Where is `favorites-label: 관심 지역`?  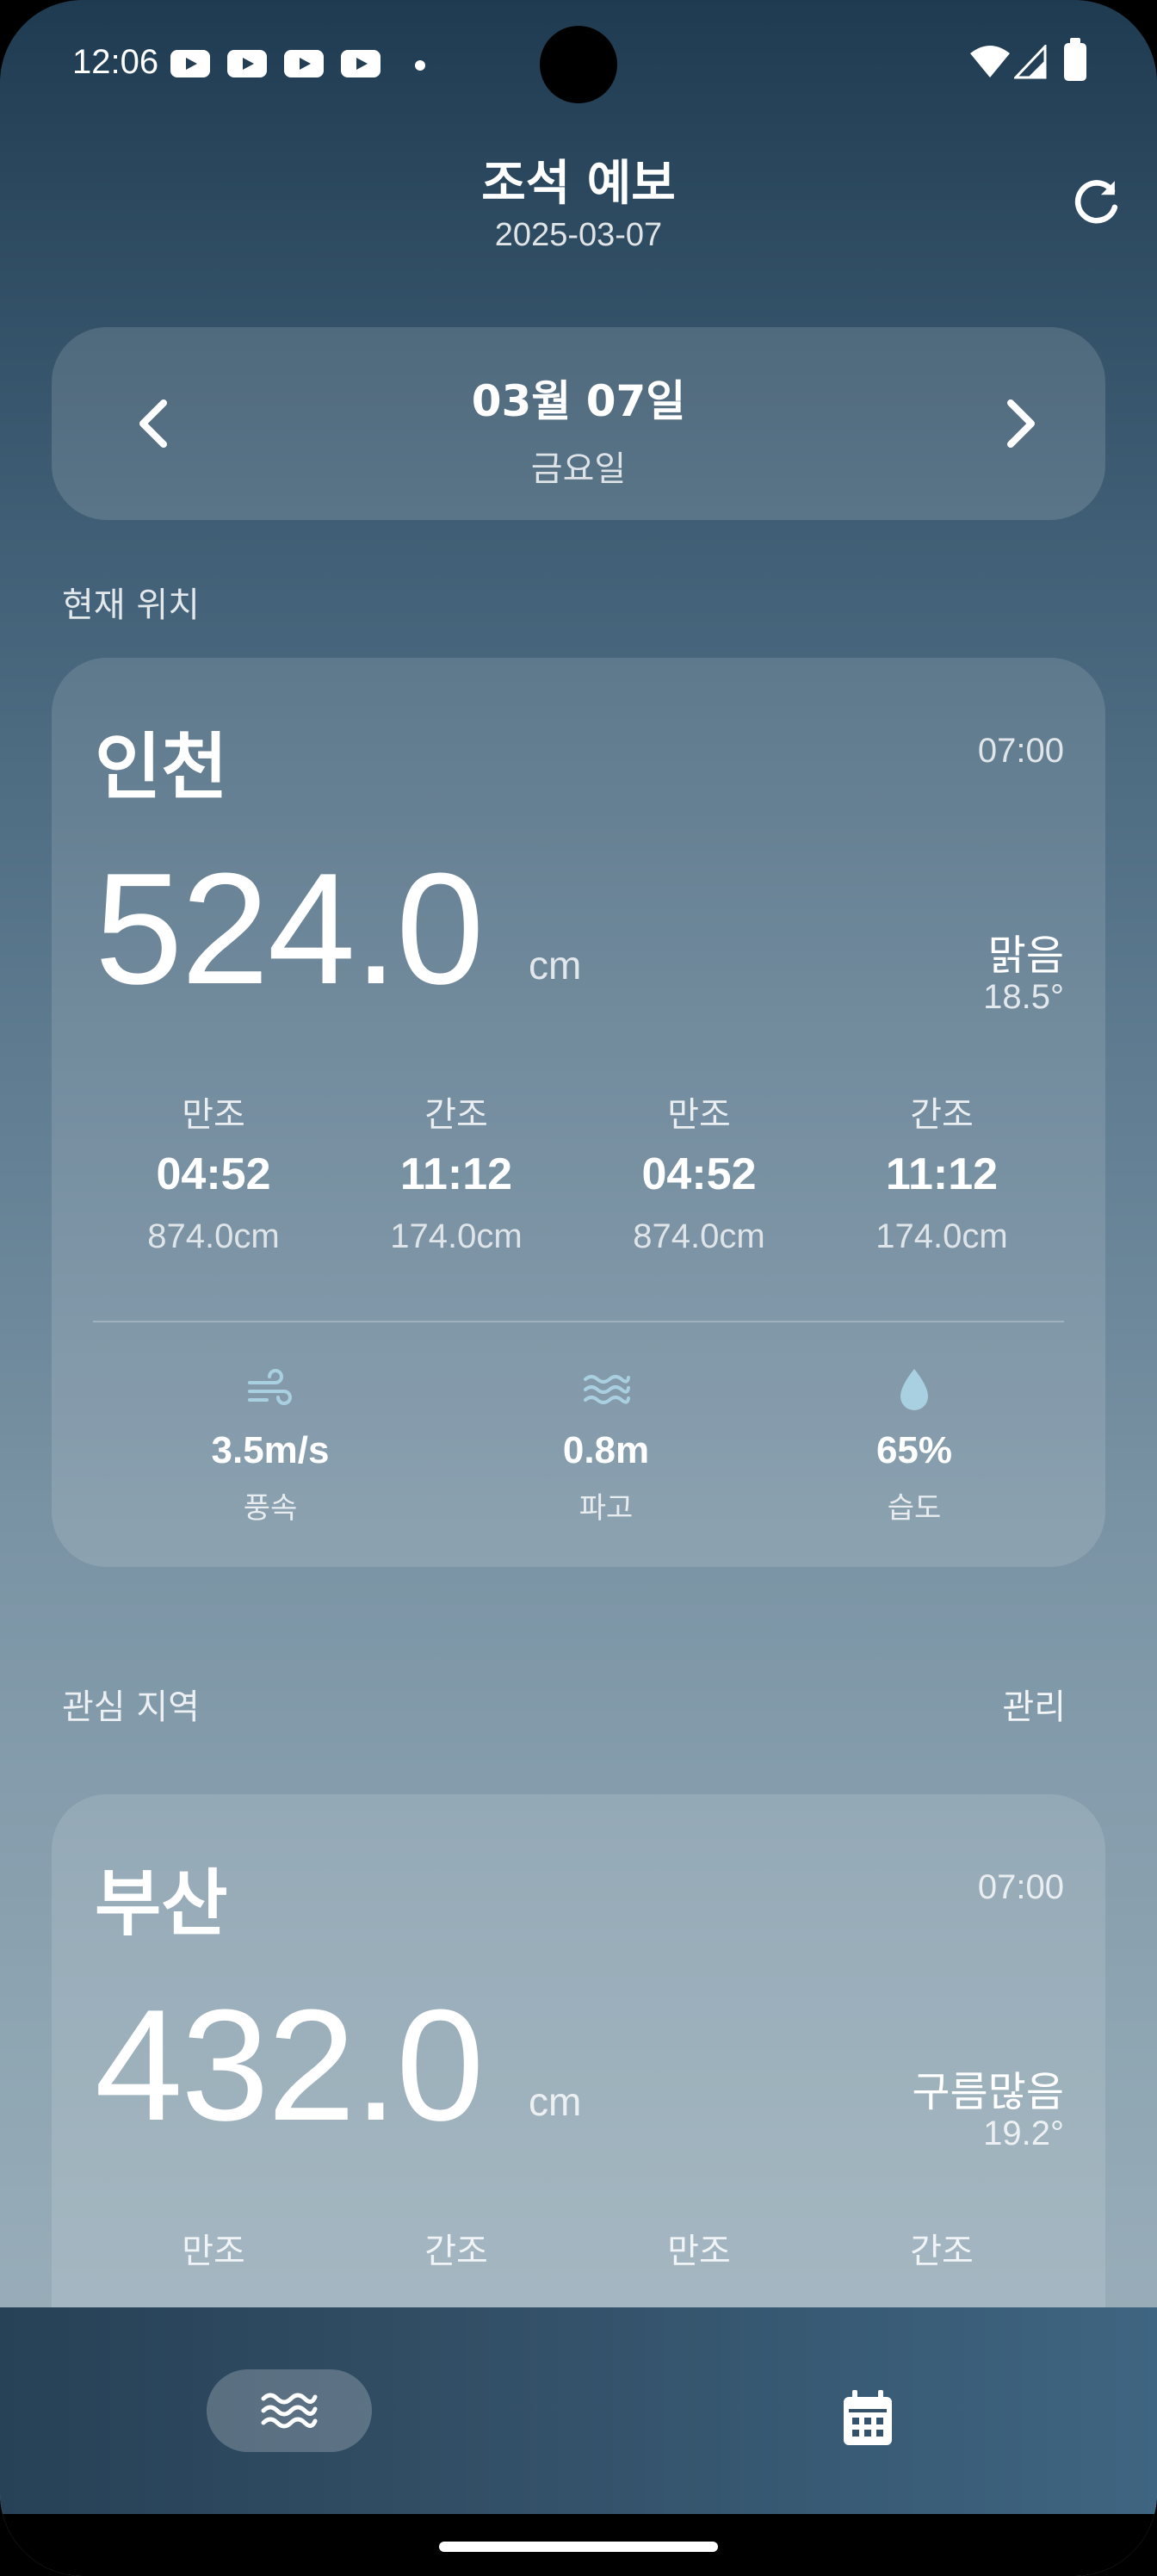
favorites-label: 관심 지역 is located at coordinates (131, 1707).